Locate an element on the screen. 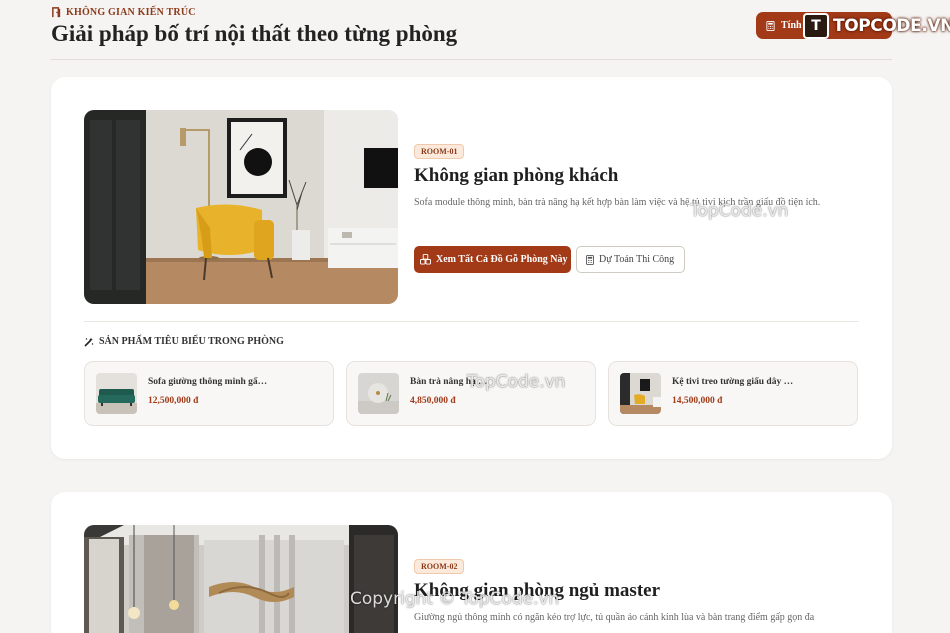 The width and height of the screenshot is (950, 633). bedroom-image is located at coordinates (241, 579).